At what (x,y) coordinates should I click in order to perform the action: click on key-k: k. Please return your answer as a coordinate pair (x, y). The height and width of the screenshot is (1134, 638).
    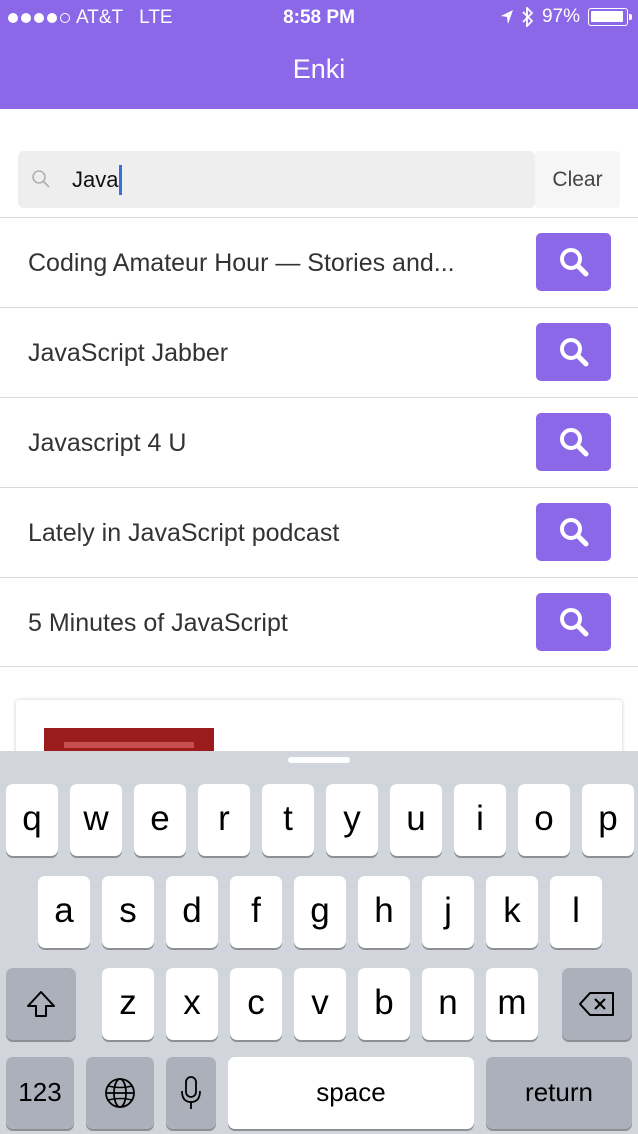
    Looking at the image, I should click on (512, 912).